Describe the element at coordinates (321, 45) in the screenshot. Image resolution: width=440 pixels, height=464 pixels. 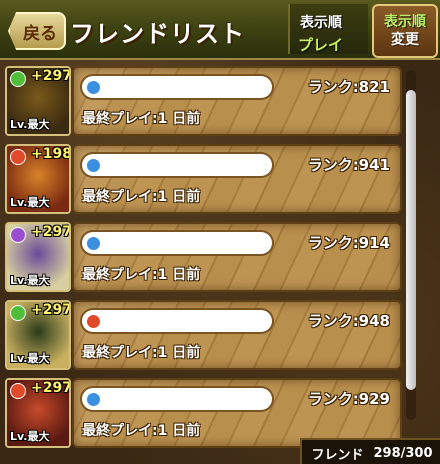
I see `sort-order-value: プレイ` at that location.